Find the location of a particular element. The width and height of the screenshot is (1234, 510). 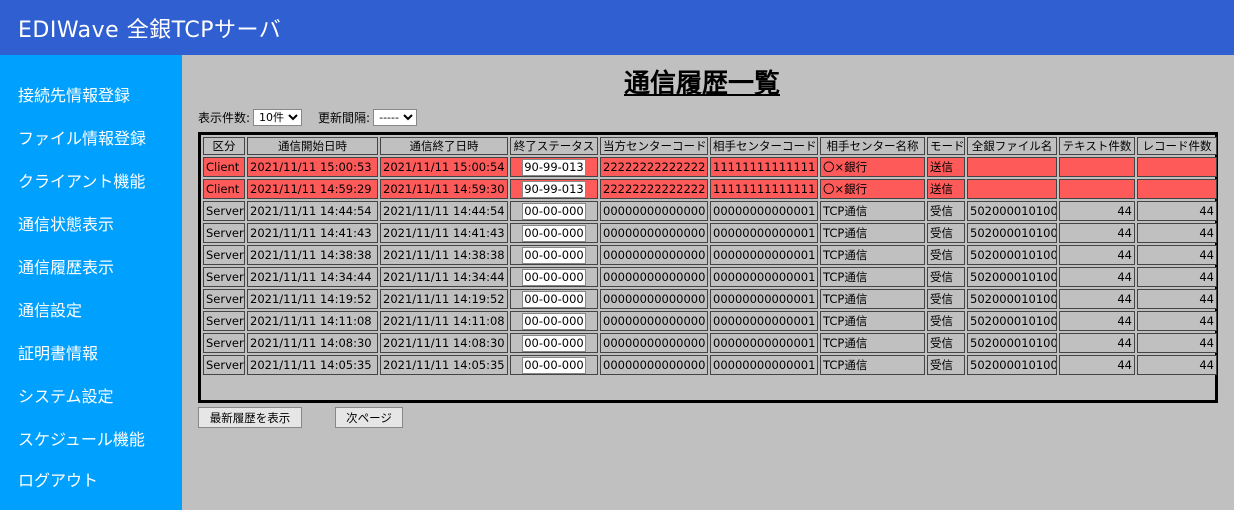

col-header-end: 通信終了日時 is located at coordinates (444, 146).